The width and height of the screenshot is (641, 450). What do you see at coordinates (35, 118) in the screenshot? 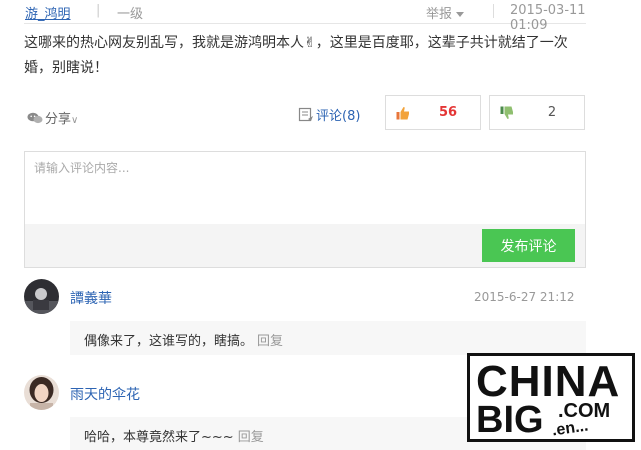
I see `wechat-bubble-icon` at bounding box center [35, 118].